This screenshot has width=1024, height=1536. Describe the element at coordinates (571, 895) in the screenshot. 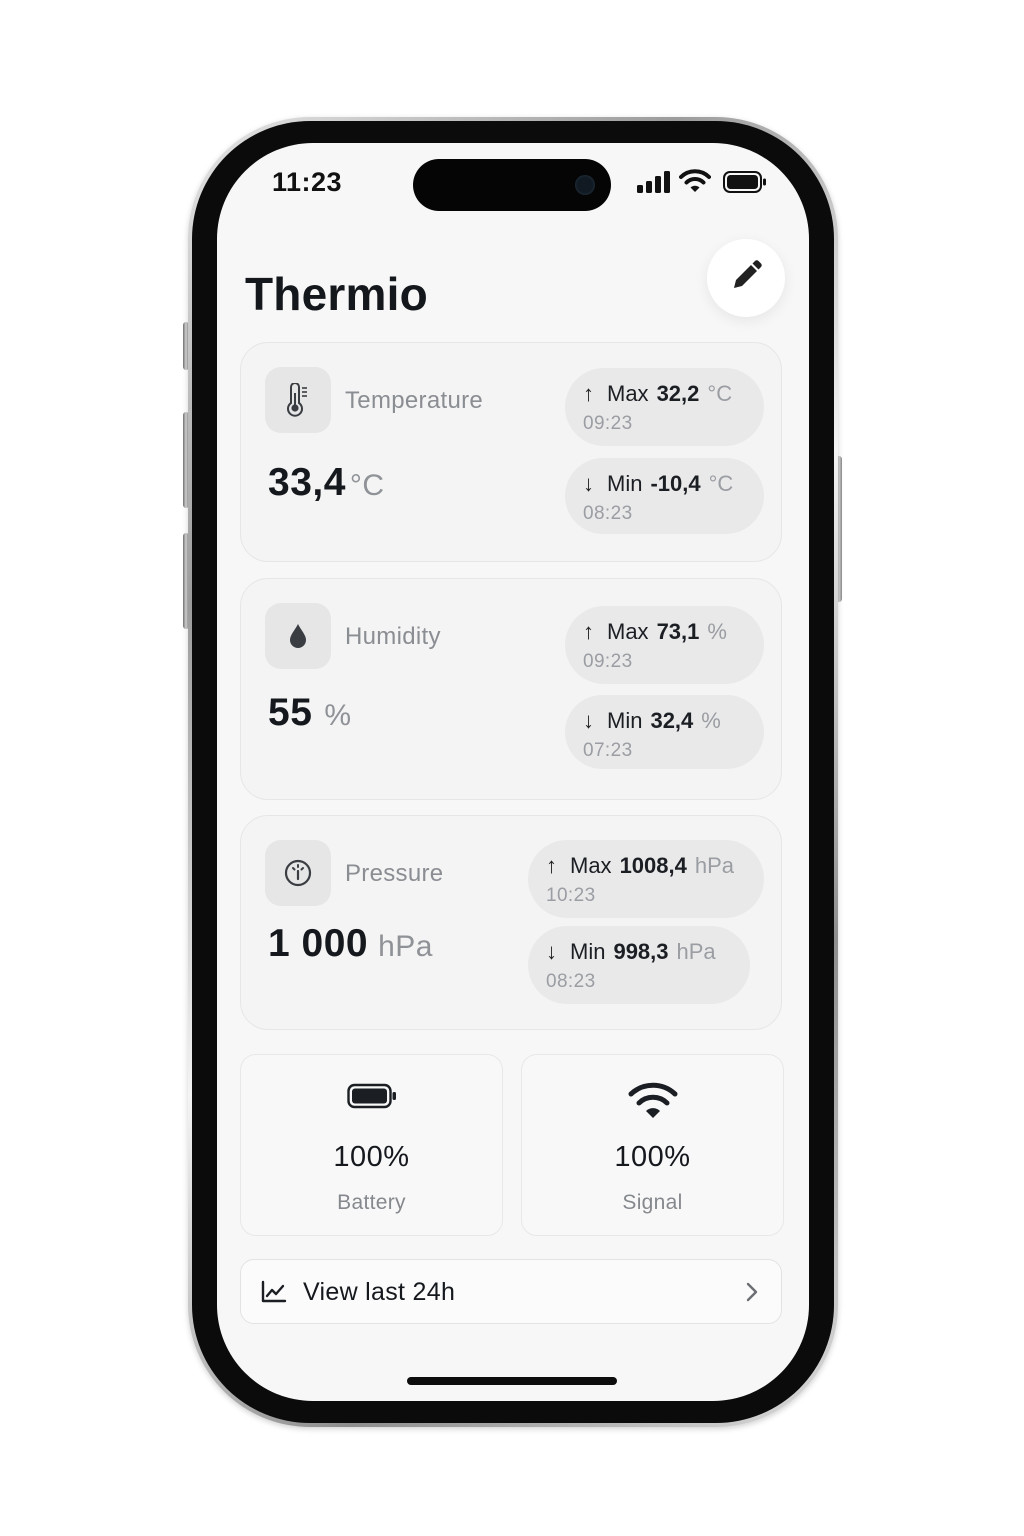

I see `max-time: 10:23` at that location.